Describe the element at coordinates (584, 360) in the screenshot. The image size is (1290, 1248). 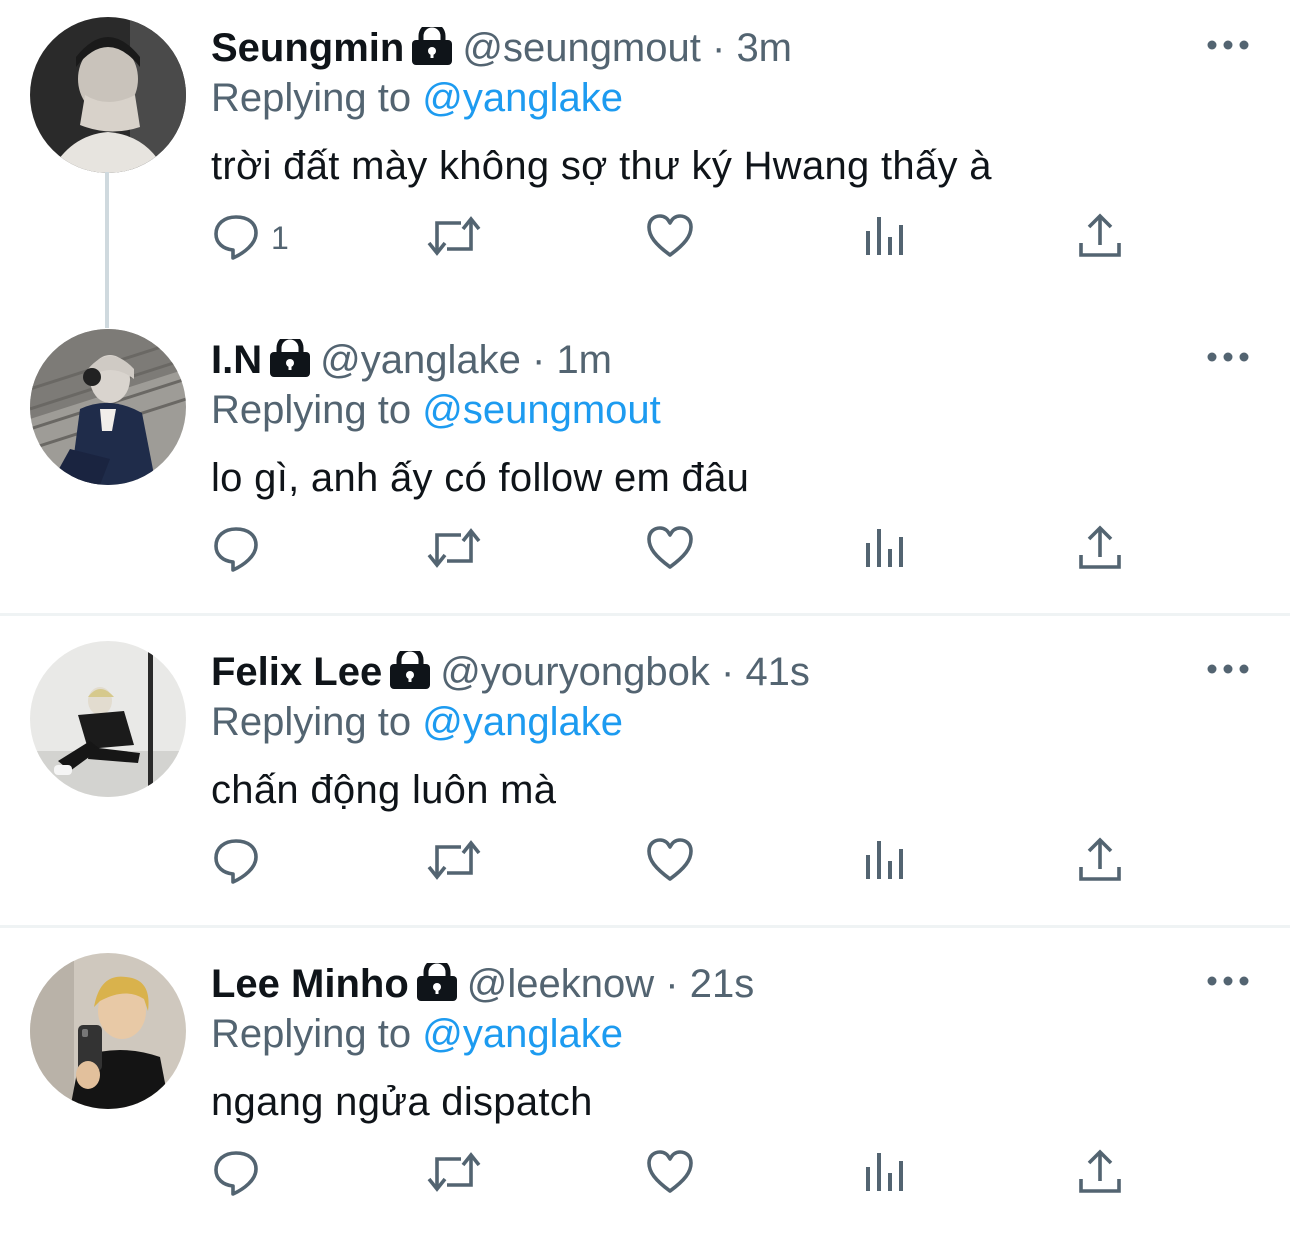
I see `timestamp: 1m` at that location.